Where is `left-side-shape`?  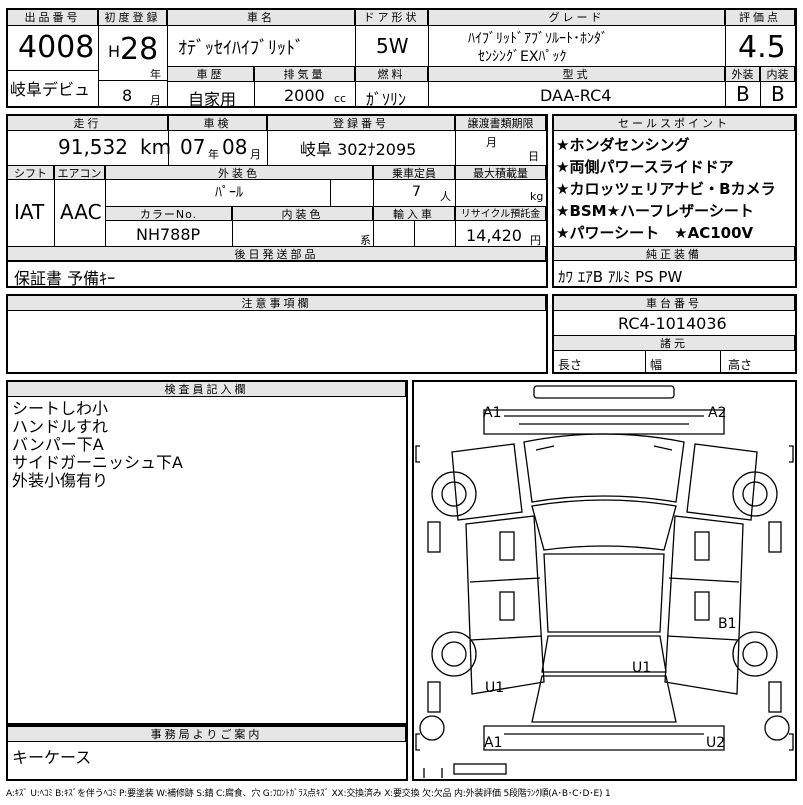
left-side-shape is located at coordinates (505, 605).